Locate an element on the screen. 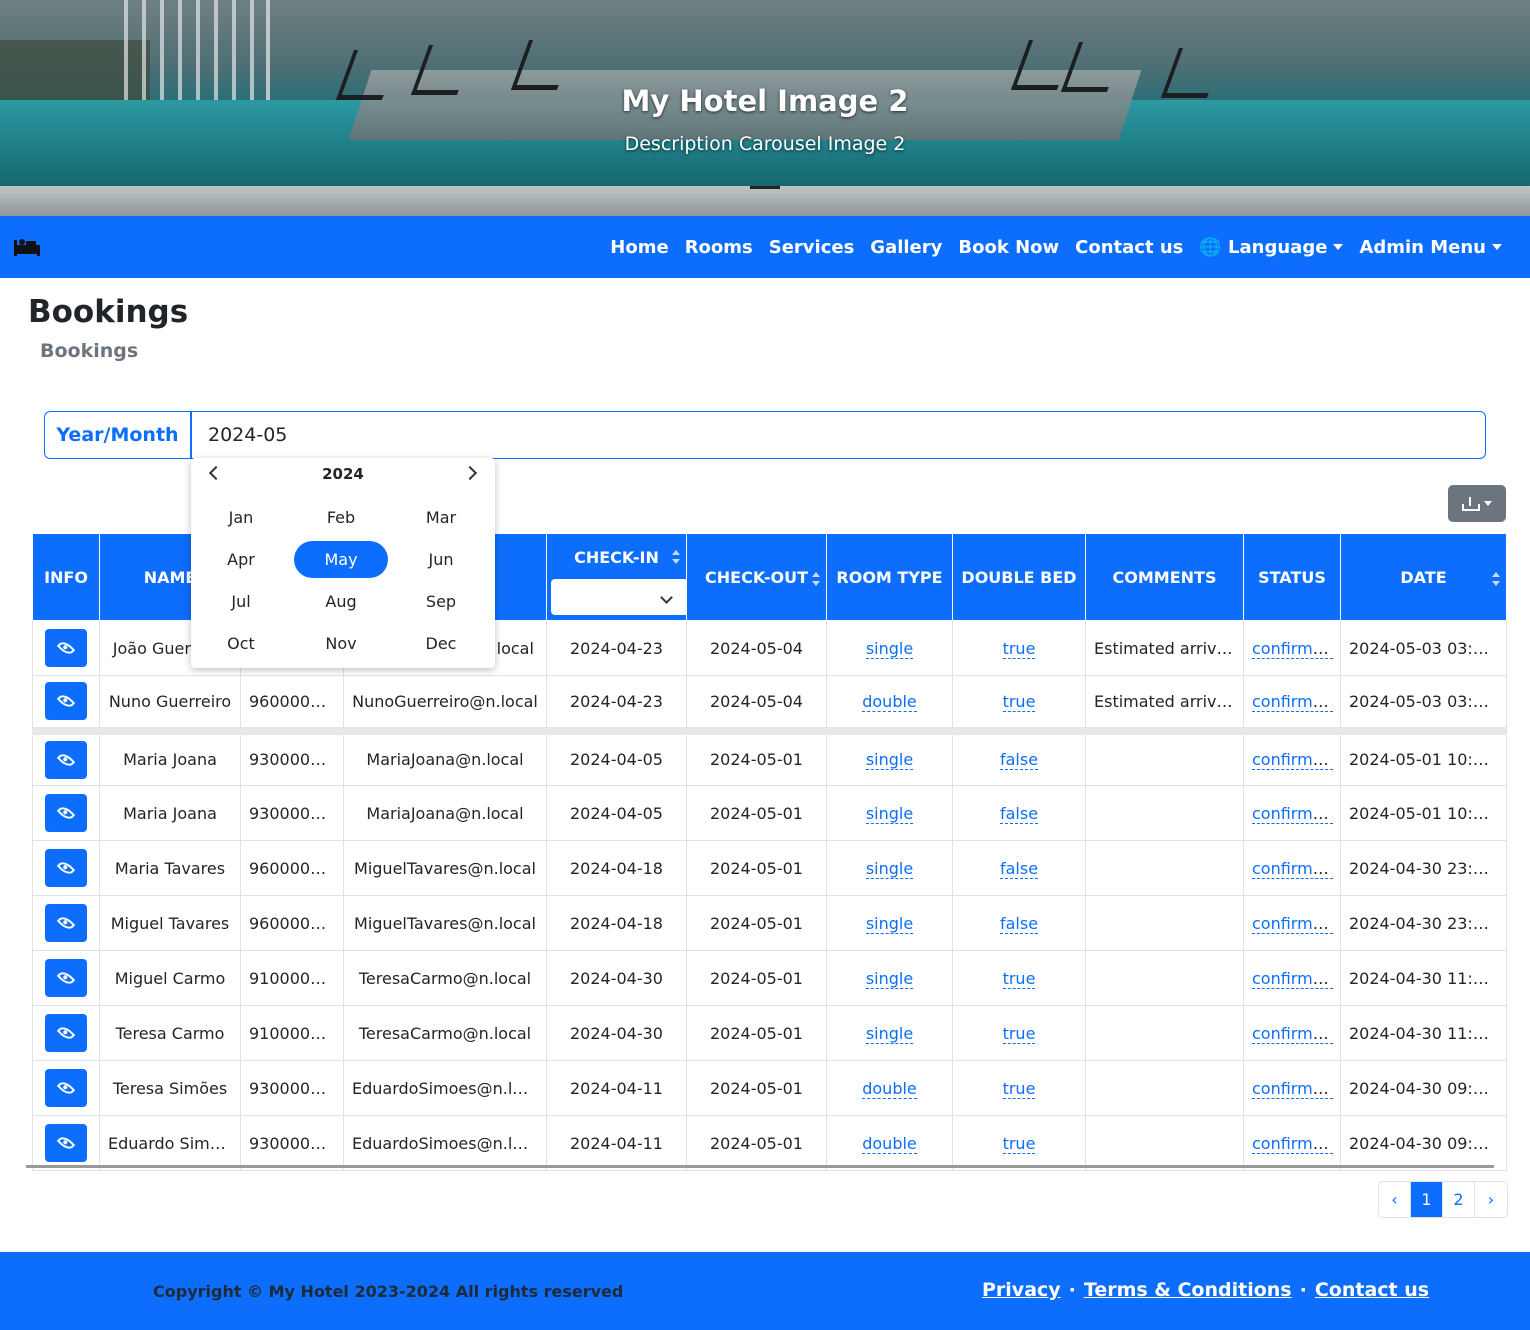  month-option-apr: Apr is located at coordinates (241, 559).